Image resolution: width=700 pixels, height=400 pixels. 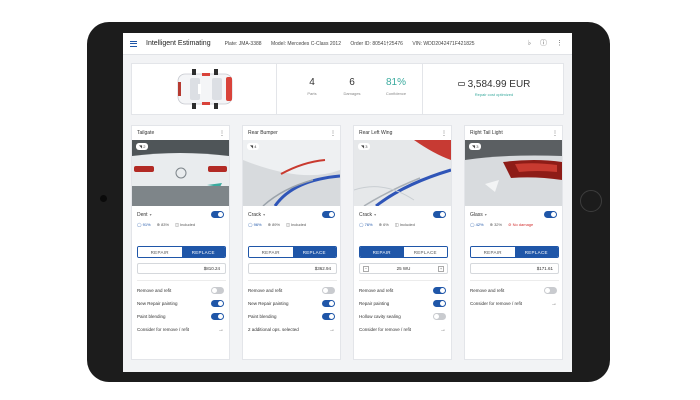 I want to click on damage-photo: ◥ 2, so click(x=180, y=173).